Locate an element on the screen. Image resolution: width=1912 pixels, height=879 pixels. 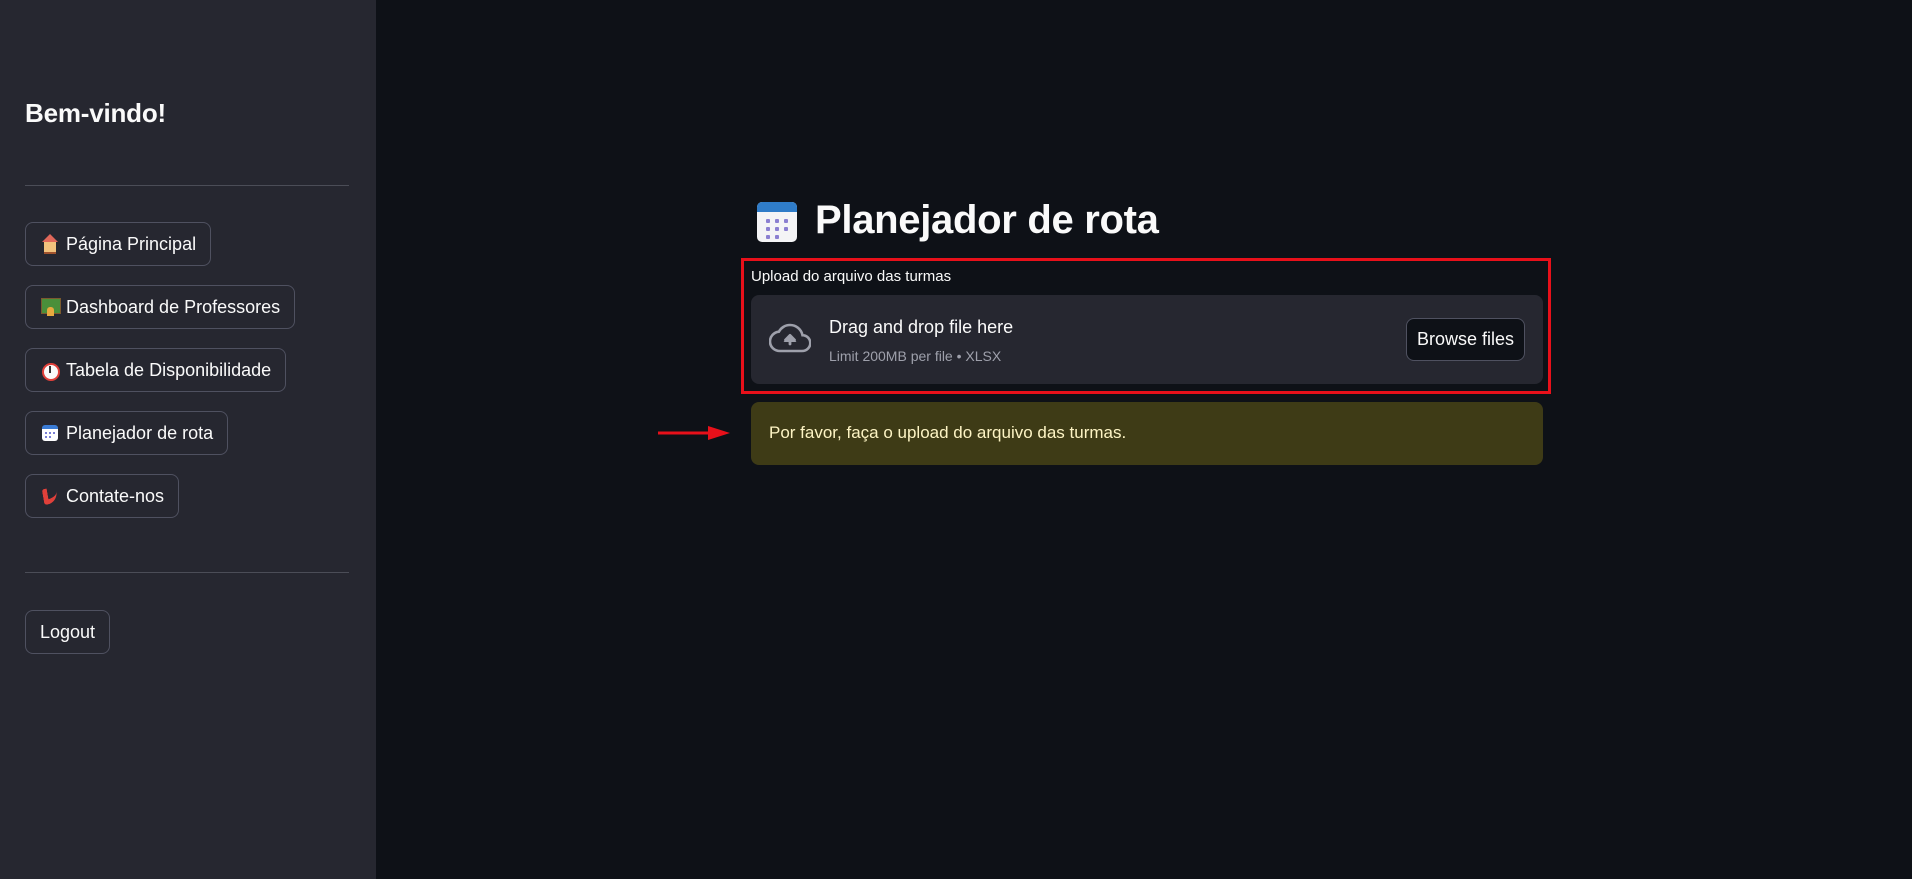
nav-button-contate-nos: Contate-nos is located at coordinates (102, 496).